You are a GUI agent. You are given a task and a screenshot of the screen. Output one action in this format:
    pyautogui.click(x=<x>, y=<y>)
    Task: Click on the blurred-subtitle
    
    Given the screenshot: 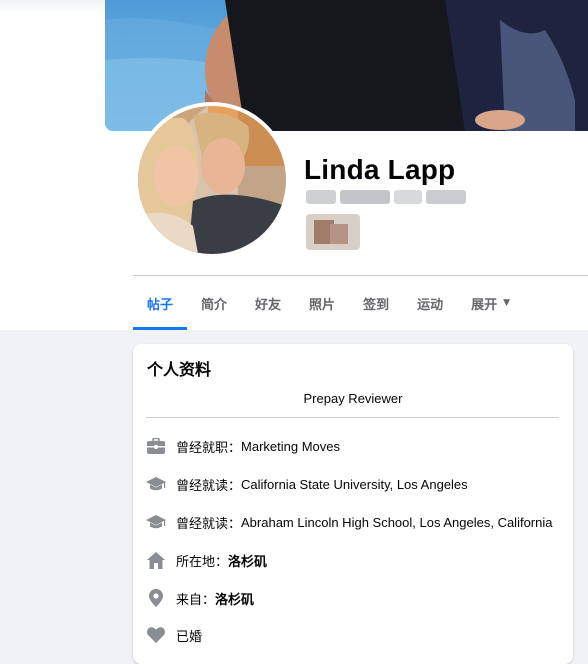 What is the action you would take?
    pyautogui.click(x=386, y=197)
    